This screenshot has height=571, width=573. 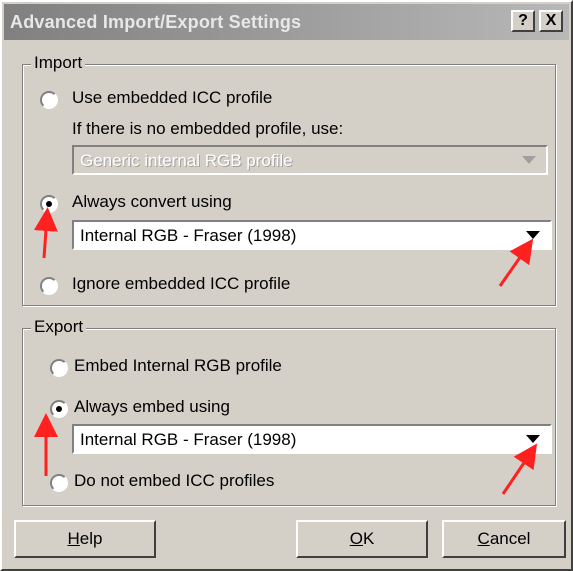 What do you see at coordinates (49, 100) in the screenshot?
I see `use-embedded-radio` at bounding box center [49, 100].